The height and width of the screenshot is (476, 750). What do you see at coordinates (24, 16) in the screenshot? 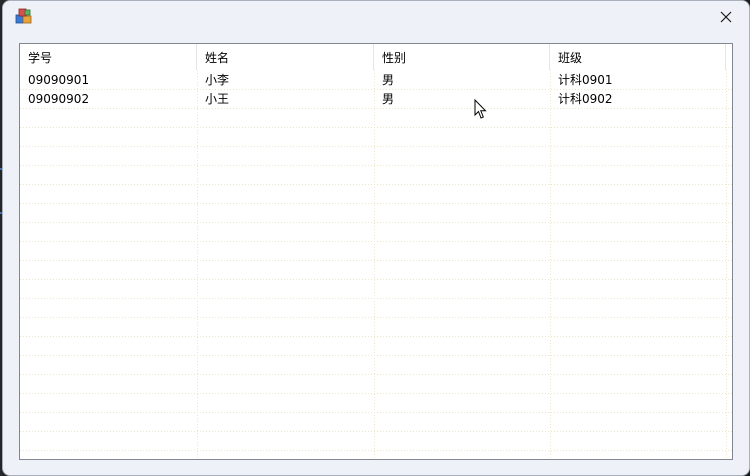
I see `app-blocks-icon` at bounding box center [24, 16].